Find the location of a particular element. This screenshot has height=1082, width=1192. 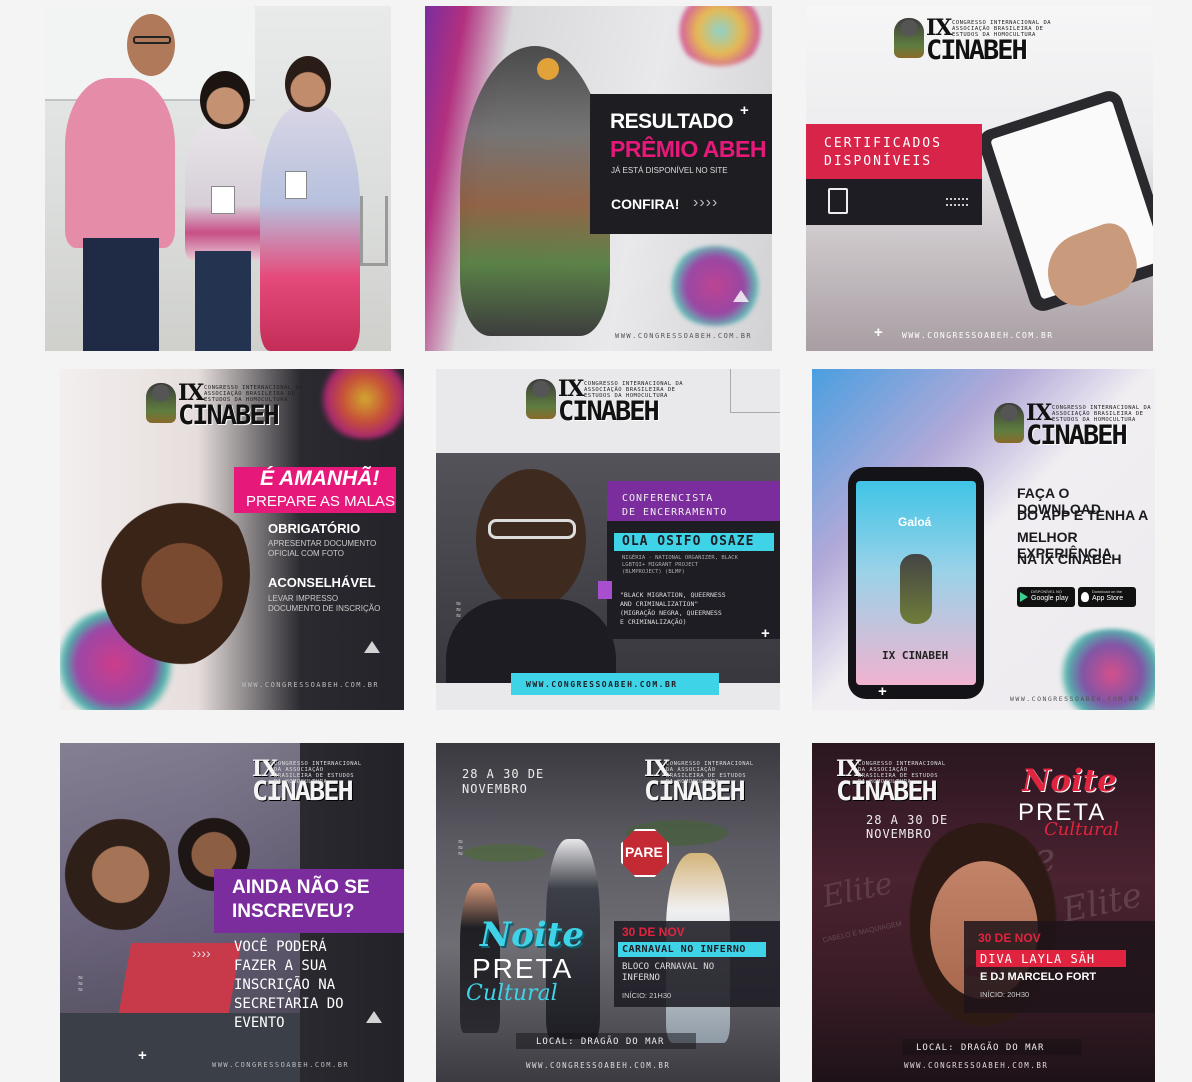

google-badge-big: Google play is located at coordinates (1050, 598).